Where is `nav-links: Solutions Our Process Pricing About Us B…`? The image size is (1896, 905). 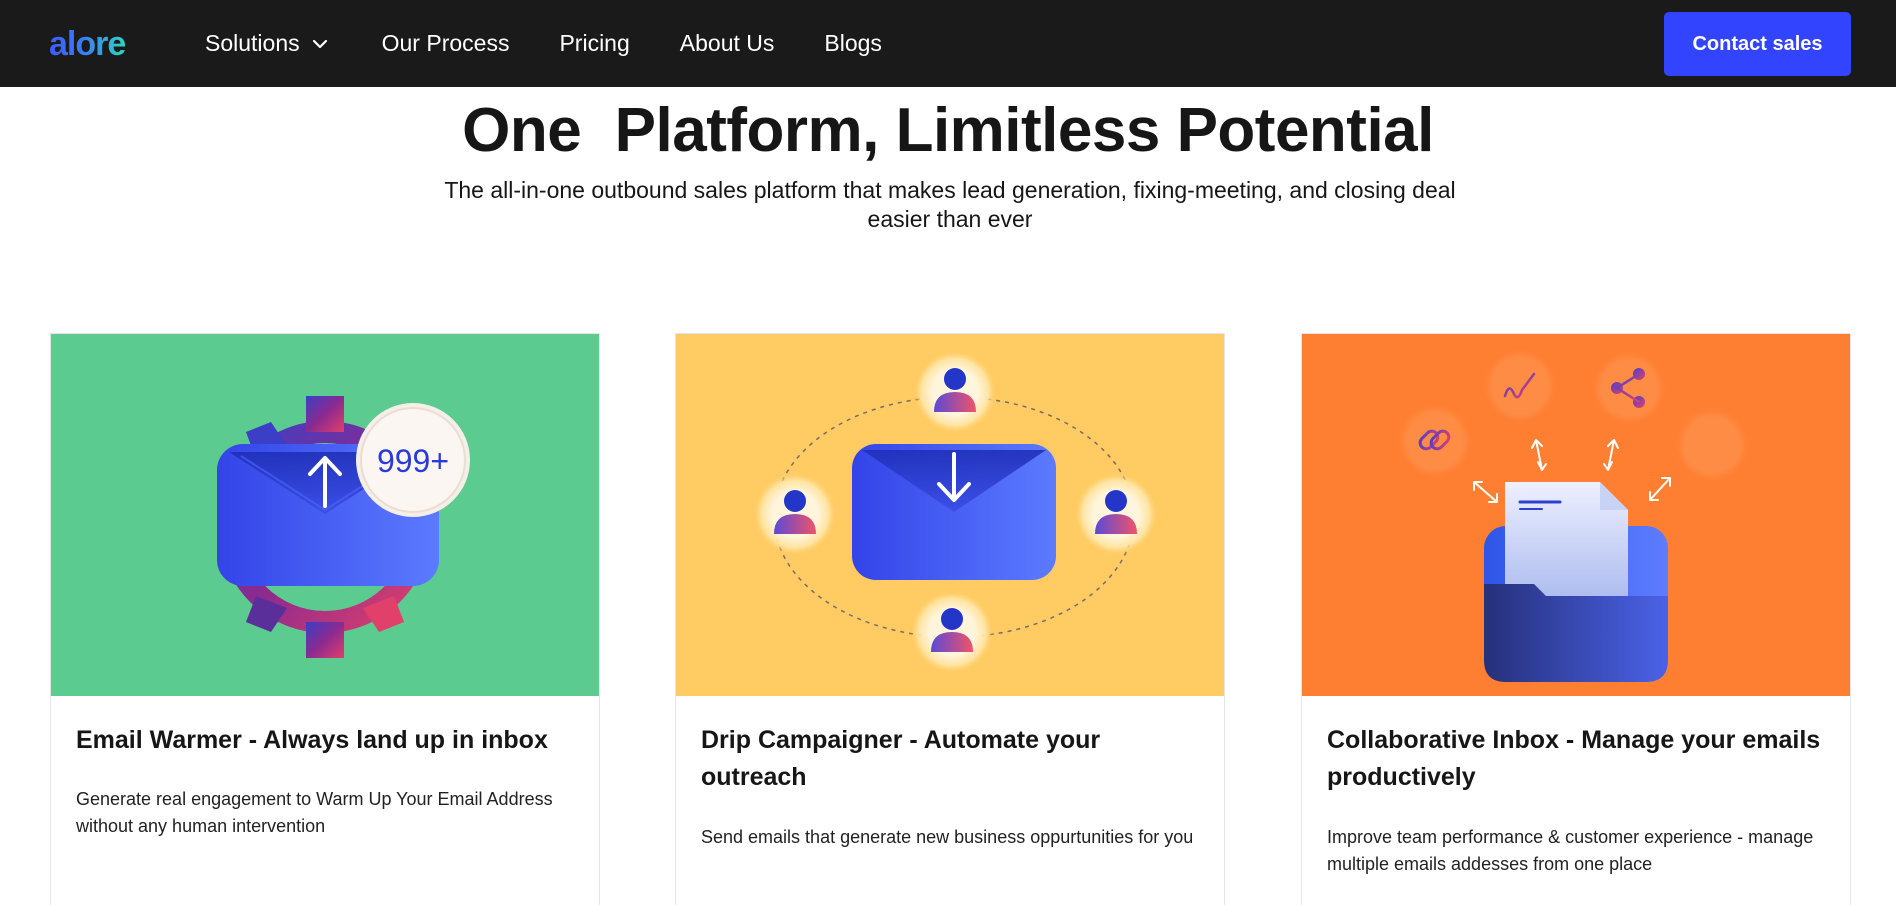 nav-links: Solutions Our Process Pricing About Us B… is located at coordinates (568, 43).